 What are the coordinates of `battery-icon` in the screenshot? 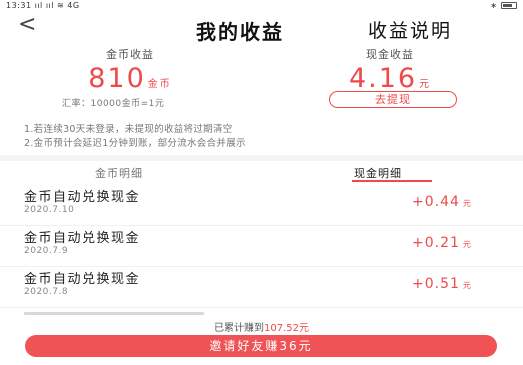 It's located at (509, 5).